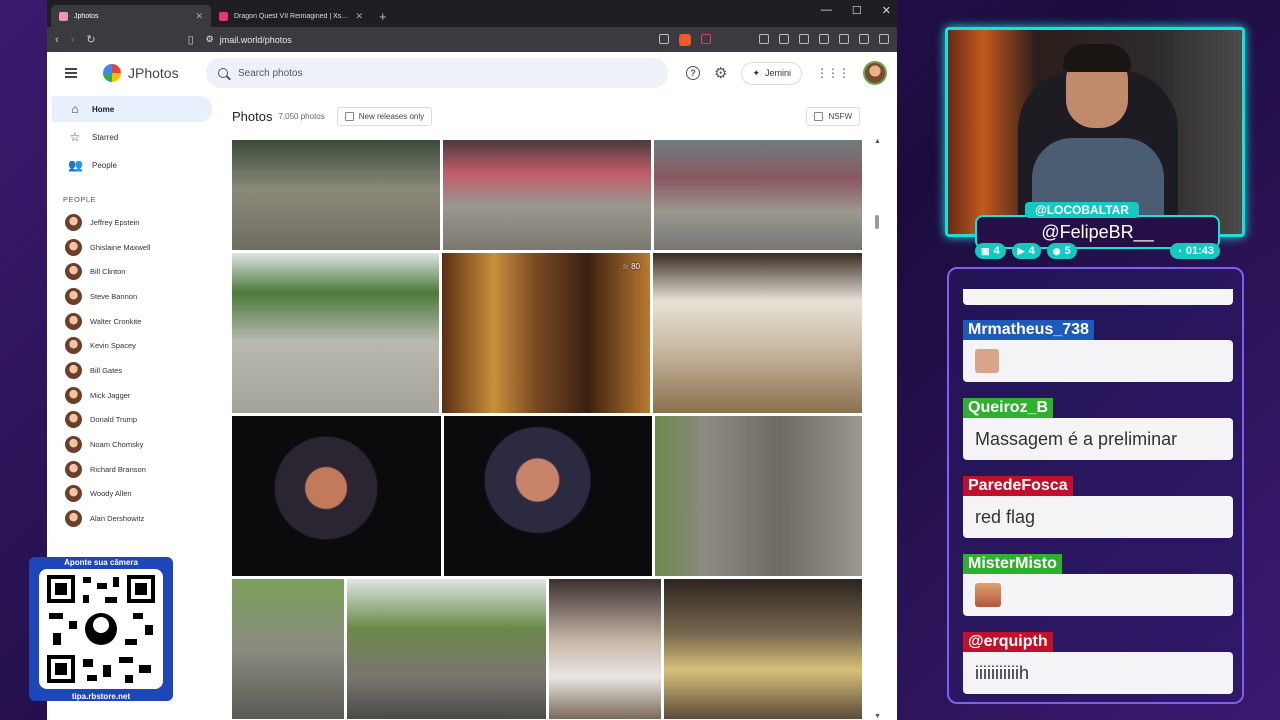 The width and height of the screenshot is (1280, 720). I want to click on wallet-icon, so click(824, 38).